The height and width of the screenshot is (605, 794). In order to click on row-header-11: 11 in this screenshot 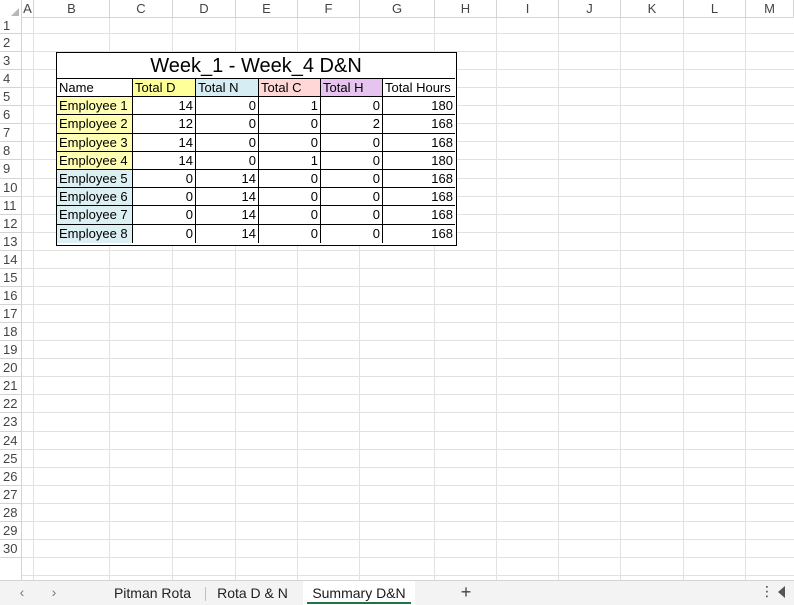, I will do `click(10, 206)`.